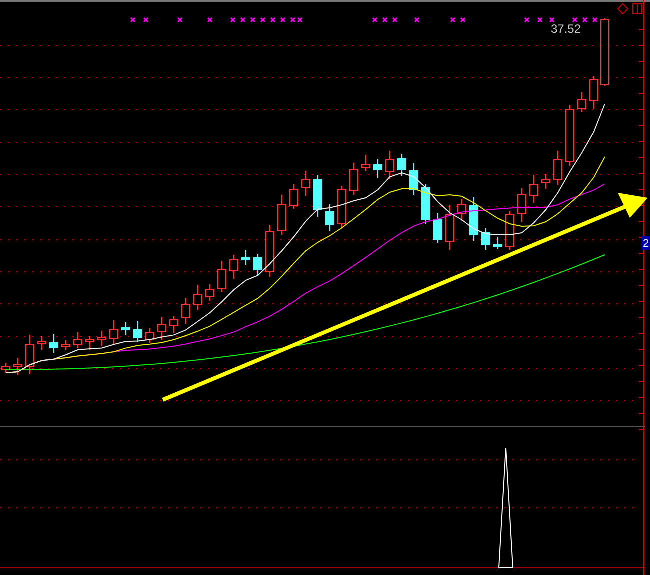  Describe the element at coordinates (623, 9) in the screenshot. I see `diamond-icon` at that location.